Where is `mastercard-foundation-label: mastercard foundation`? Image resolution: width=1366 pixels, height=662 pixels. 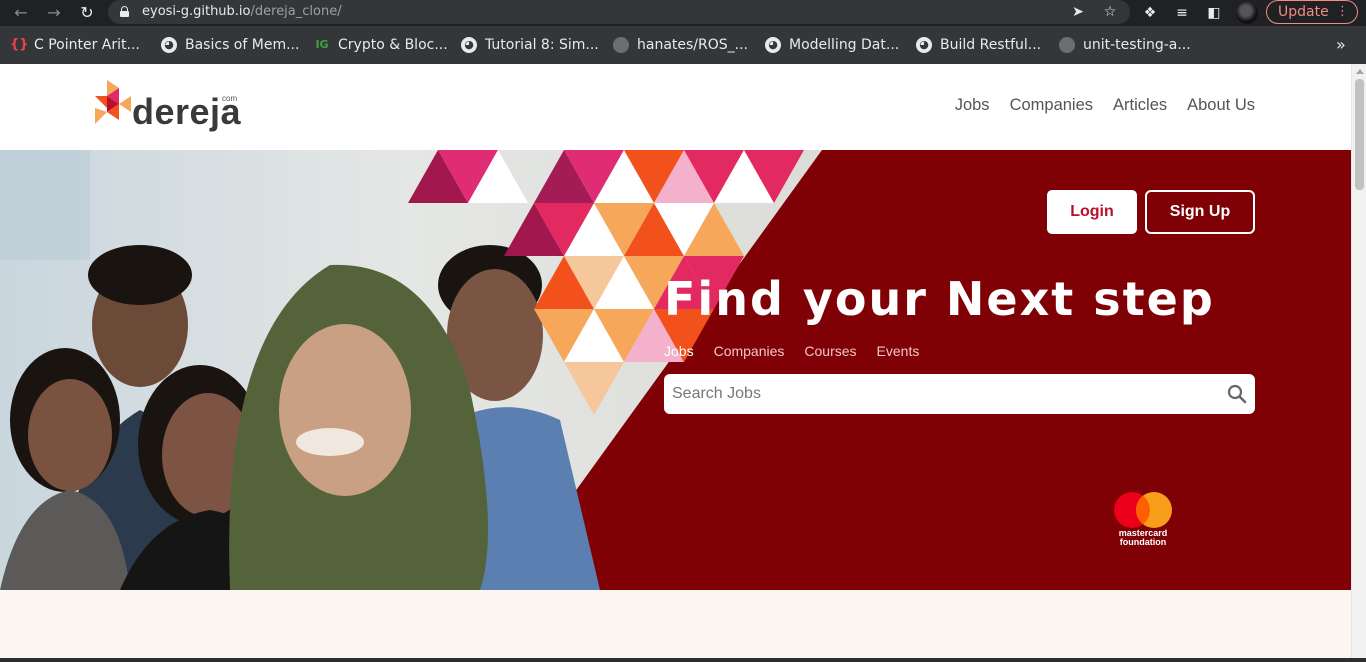
mastercard-foundation-label: mastercard foundation is located at coordinates (1143, 537).